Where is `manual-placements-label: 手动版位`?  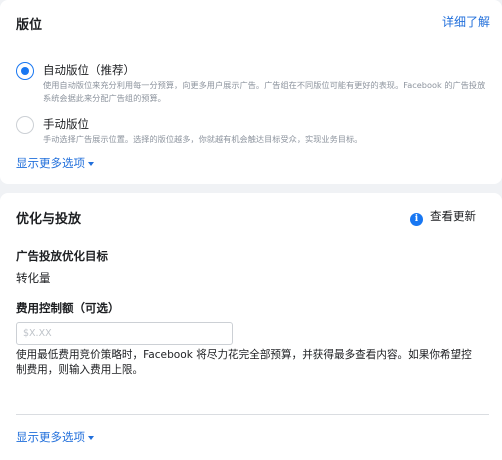
manual-placements-label: 手动版位 is located at coordinates (66, 124).